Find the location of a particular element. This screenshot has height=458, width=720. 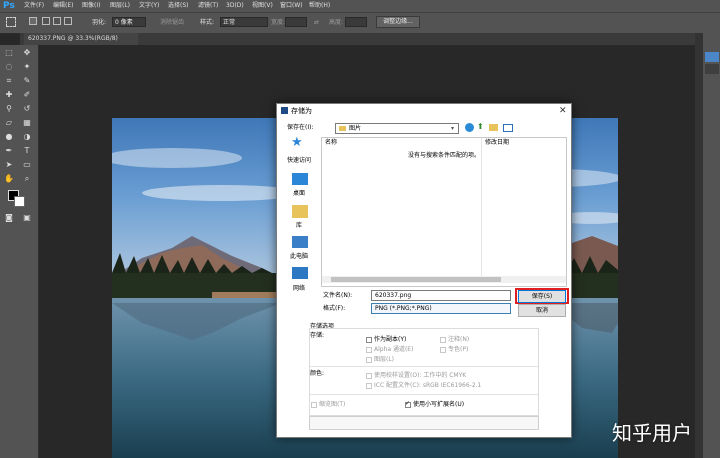

save-in-value: 图片 is located at coordinates (355, 128).